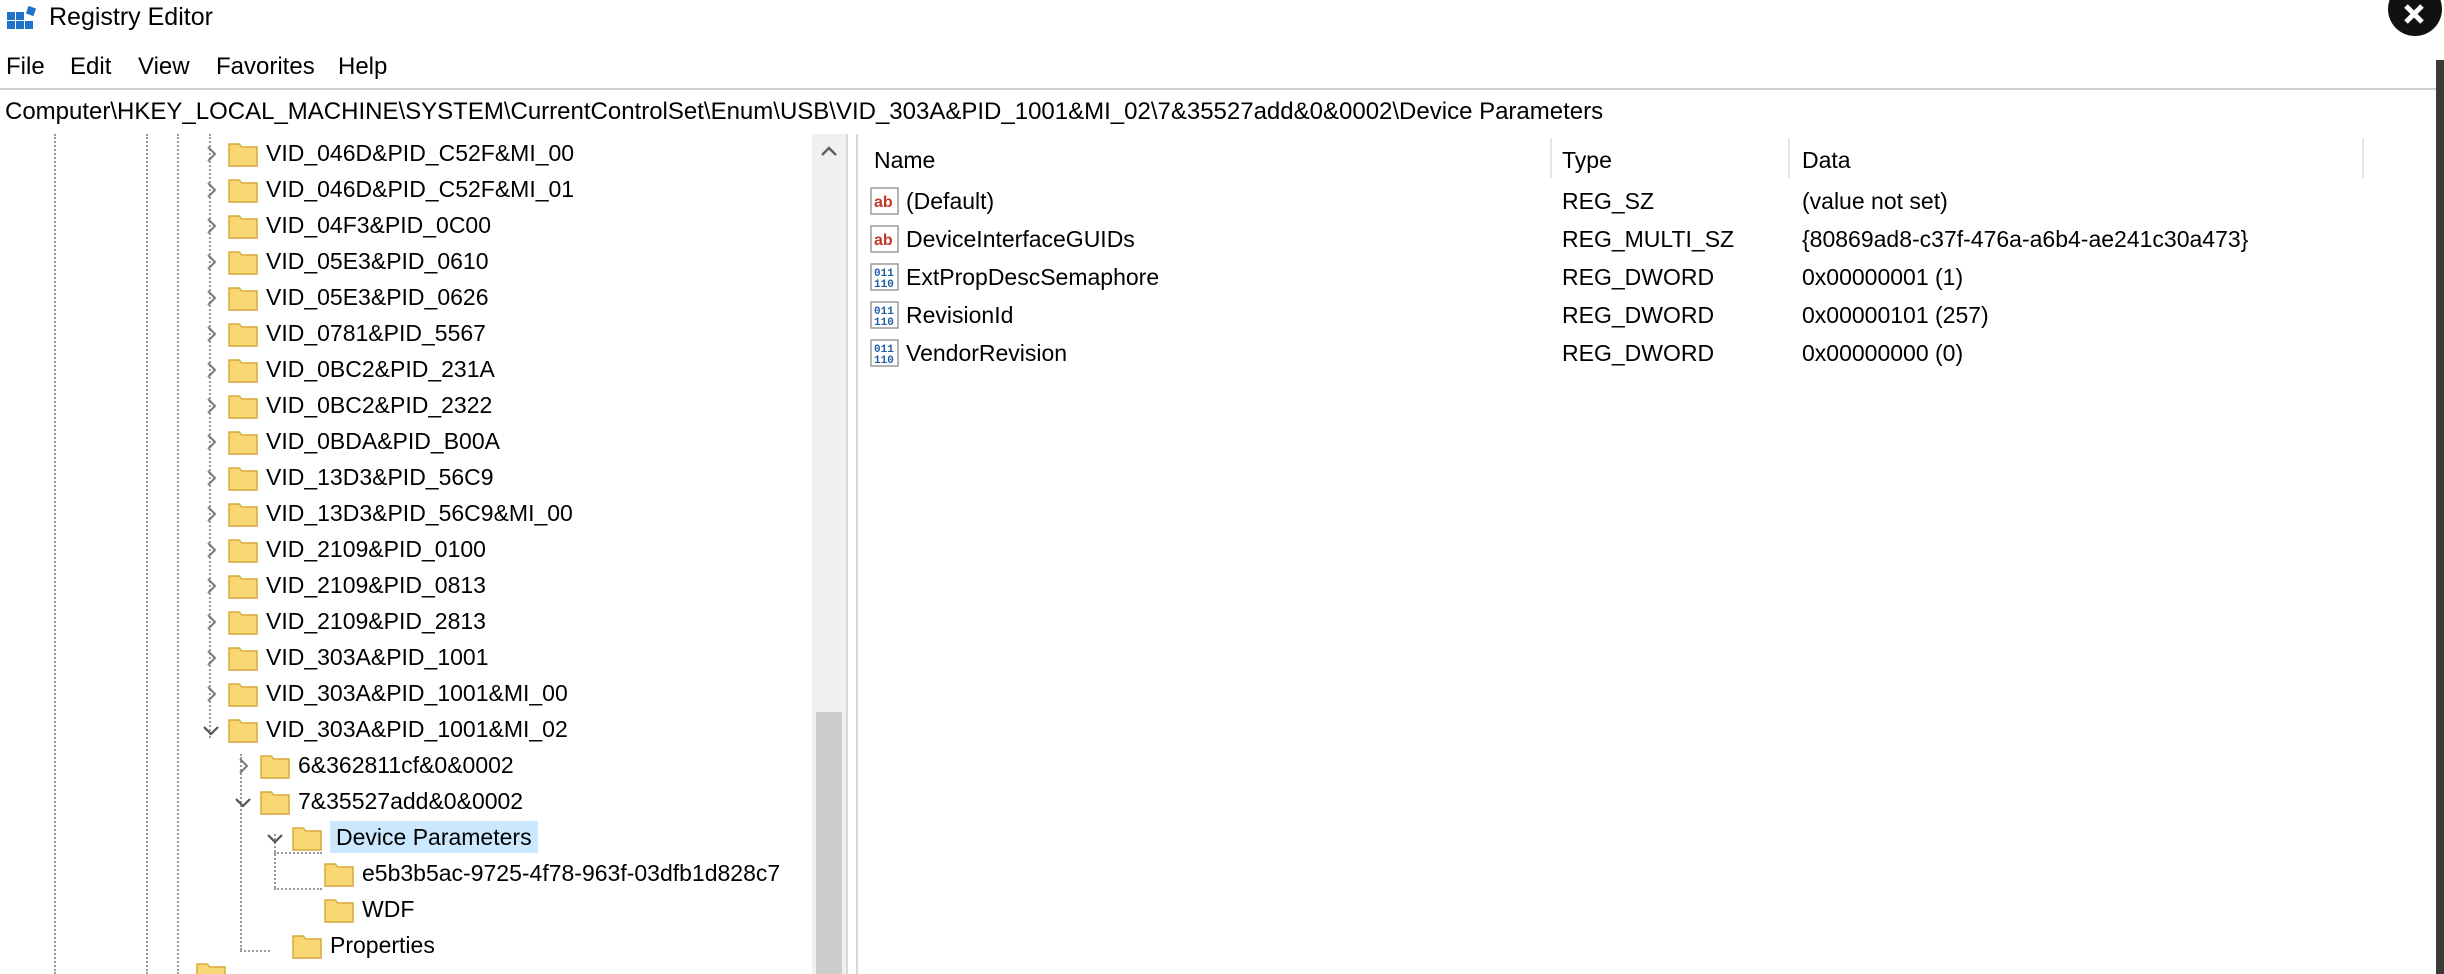 The height and width of the screenshot is (974, 2444). What do you see at coordinates (852, 554) in the screenshot?
I see `pane-splitter` at bounding box center [852, 554].